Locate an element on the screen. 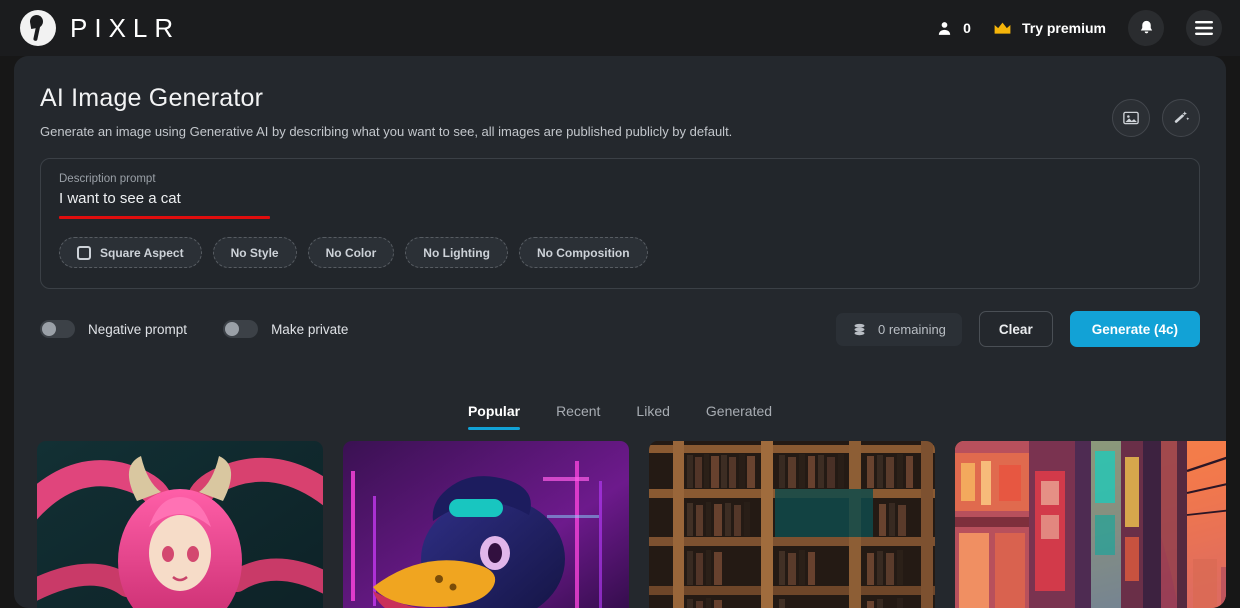 This screenshot has width=1240, height=608. toggle-label: Make private is located at coordinates (310, 329).